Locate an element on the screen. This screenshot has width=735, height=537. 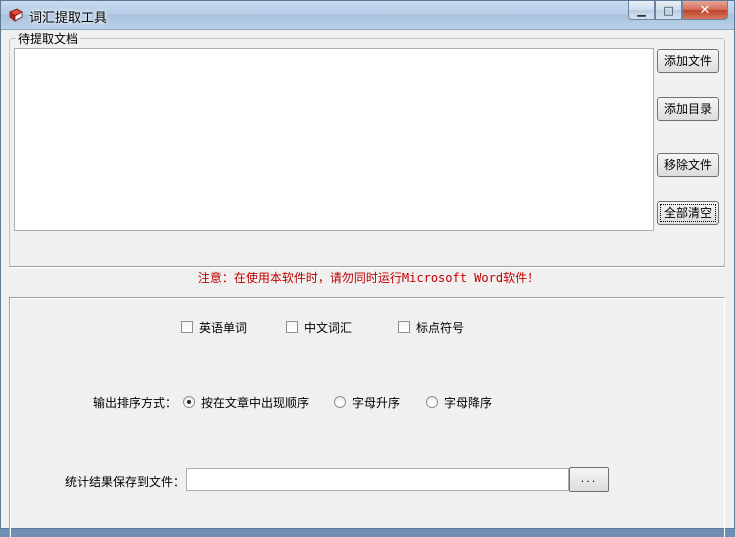
clear-all-button: 全部清空 is located at coordinates (688, 213).